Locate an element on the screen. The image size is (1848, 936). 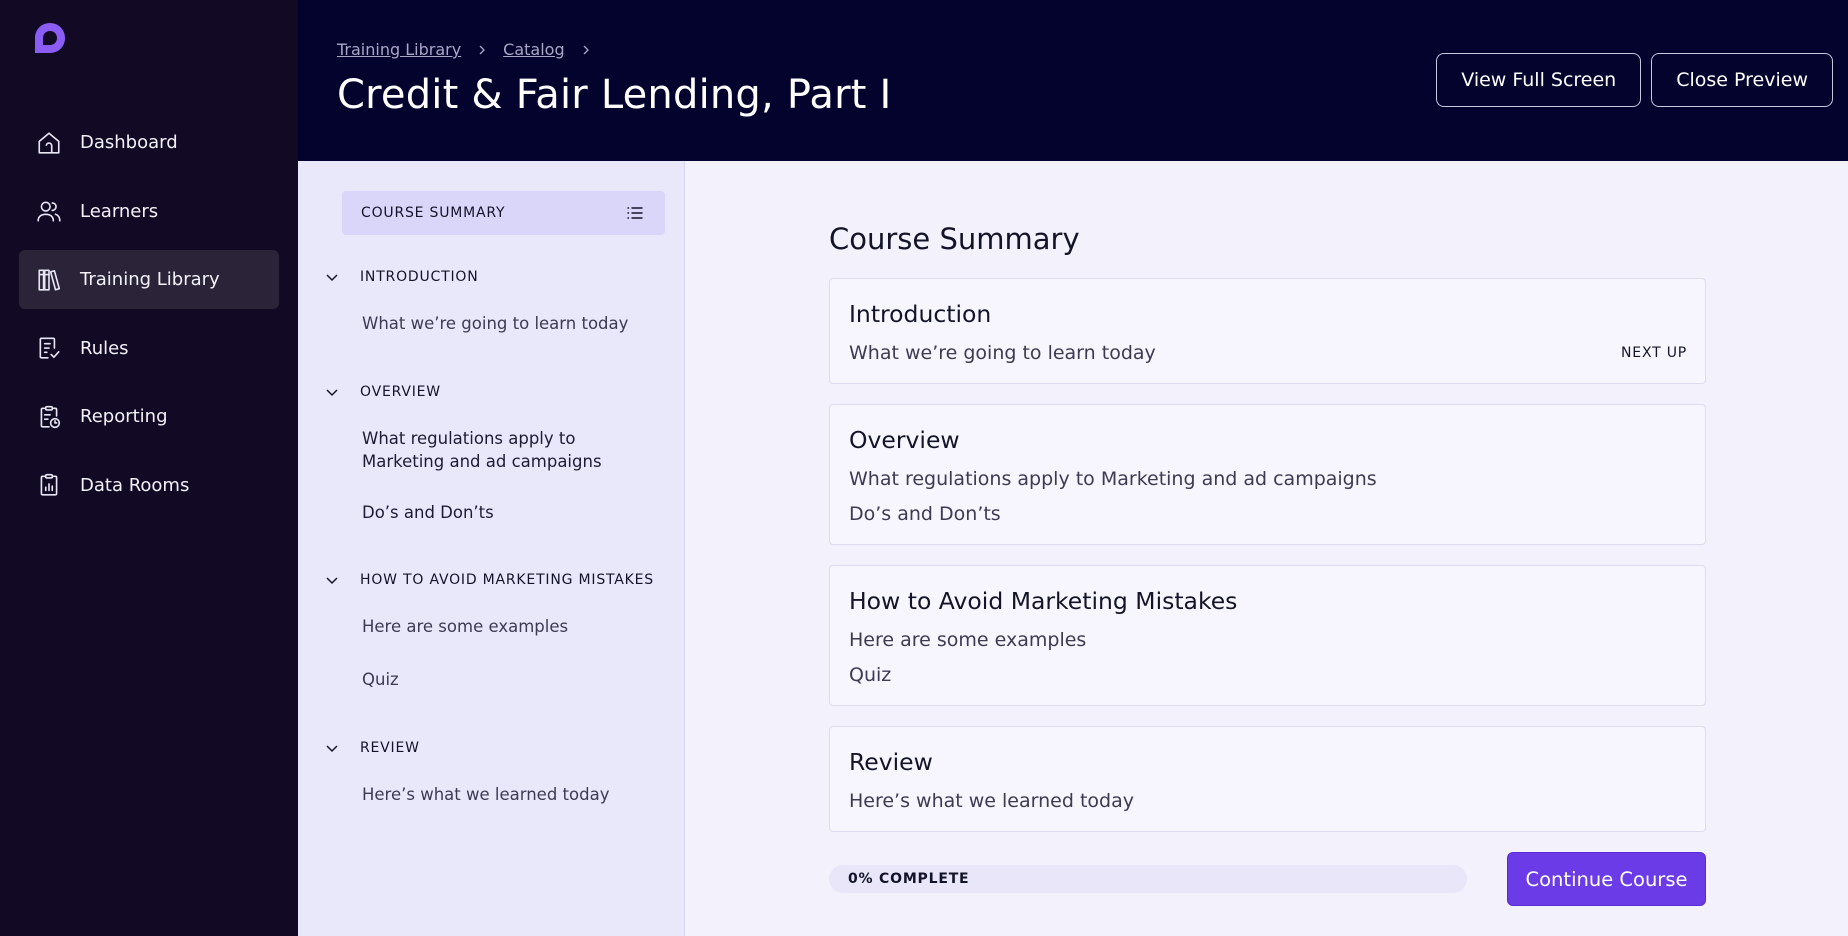
sidebar-item-training-library: Training Library is located at coordinates (149, 279).